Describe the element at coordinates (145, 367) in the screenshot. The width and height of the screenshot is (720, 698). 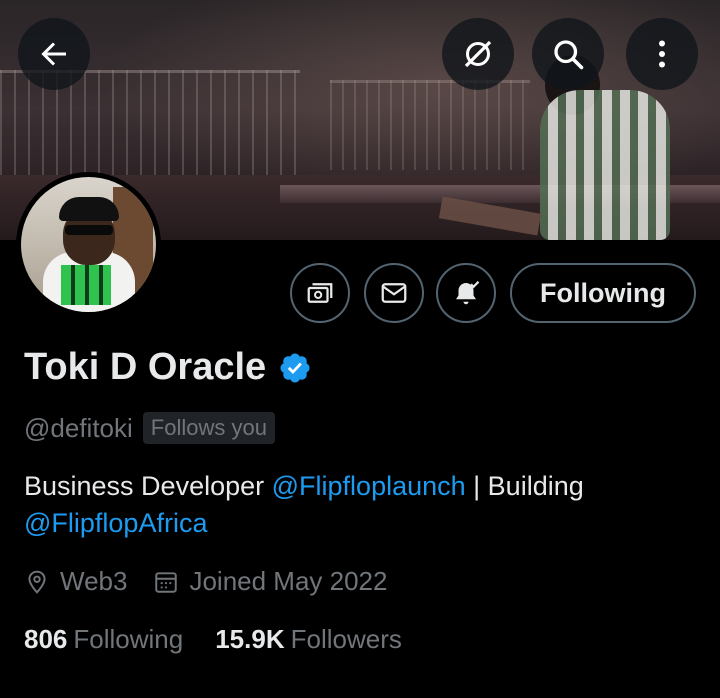
I see `display-name-text: Toki D Oracle` at that location.